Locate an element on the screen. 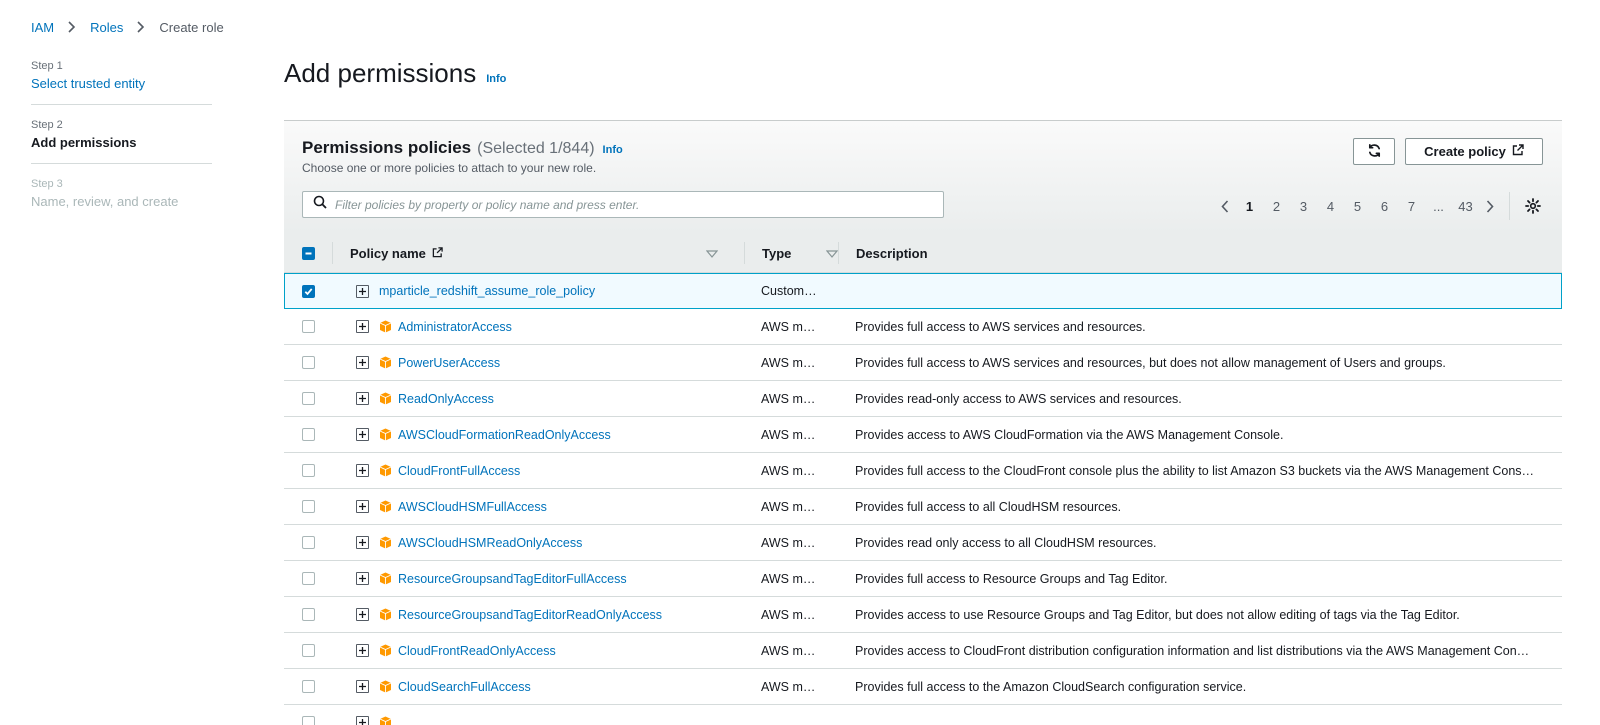 The width and height of the screenshot is (1600, 725). policy-name-link: AdministratorAccess is located at coordinates (455, 327).